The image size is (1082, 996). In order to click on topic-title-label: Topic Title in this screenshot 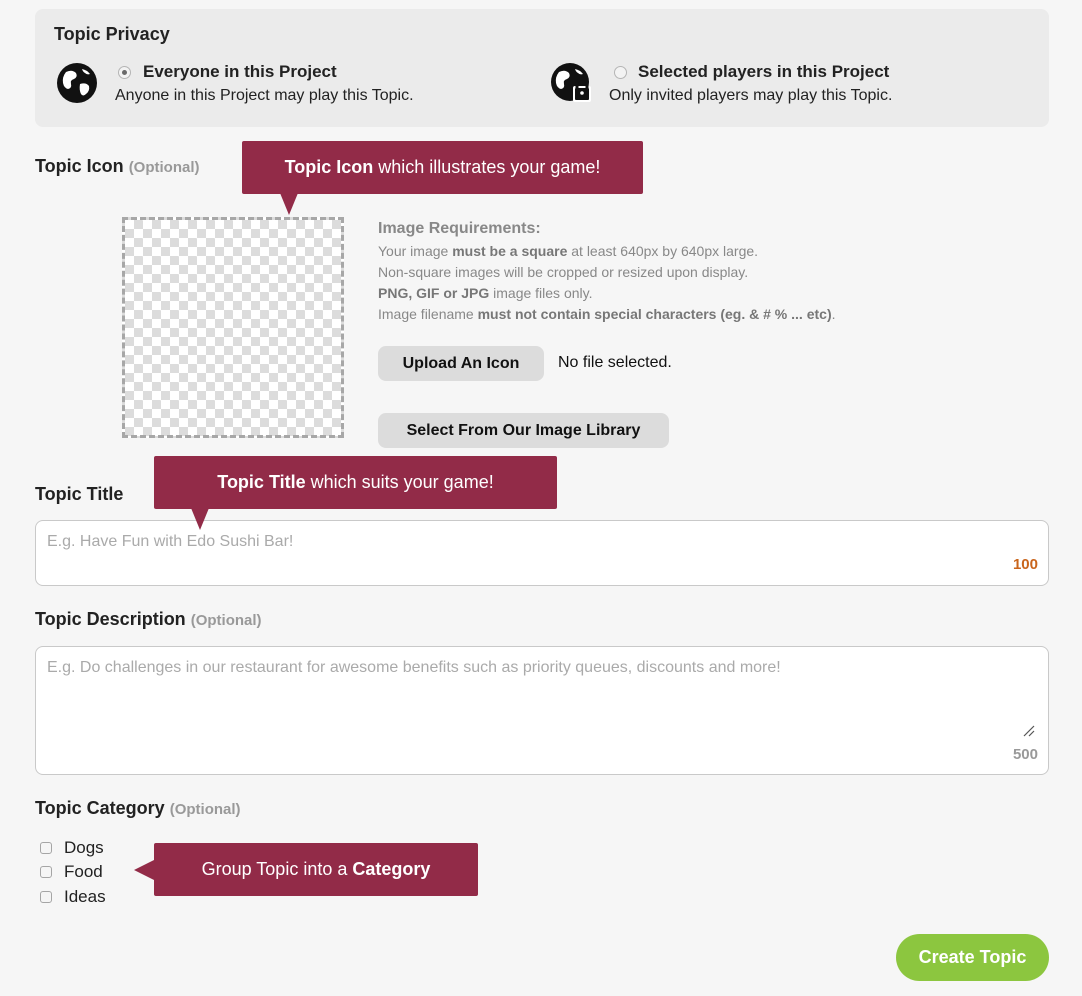, I will do `click(79, 494)`.